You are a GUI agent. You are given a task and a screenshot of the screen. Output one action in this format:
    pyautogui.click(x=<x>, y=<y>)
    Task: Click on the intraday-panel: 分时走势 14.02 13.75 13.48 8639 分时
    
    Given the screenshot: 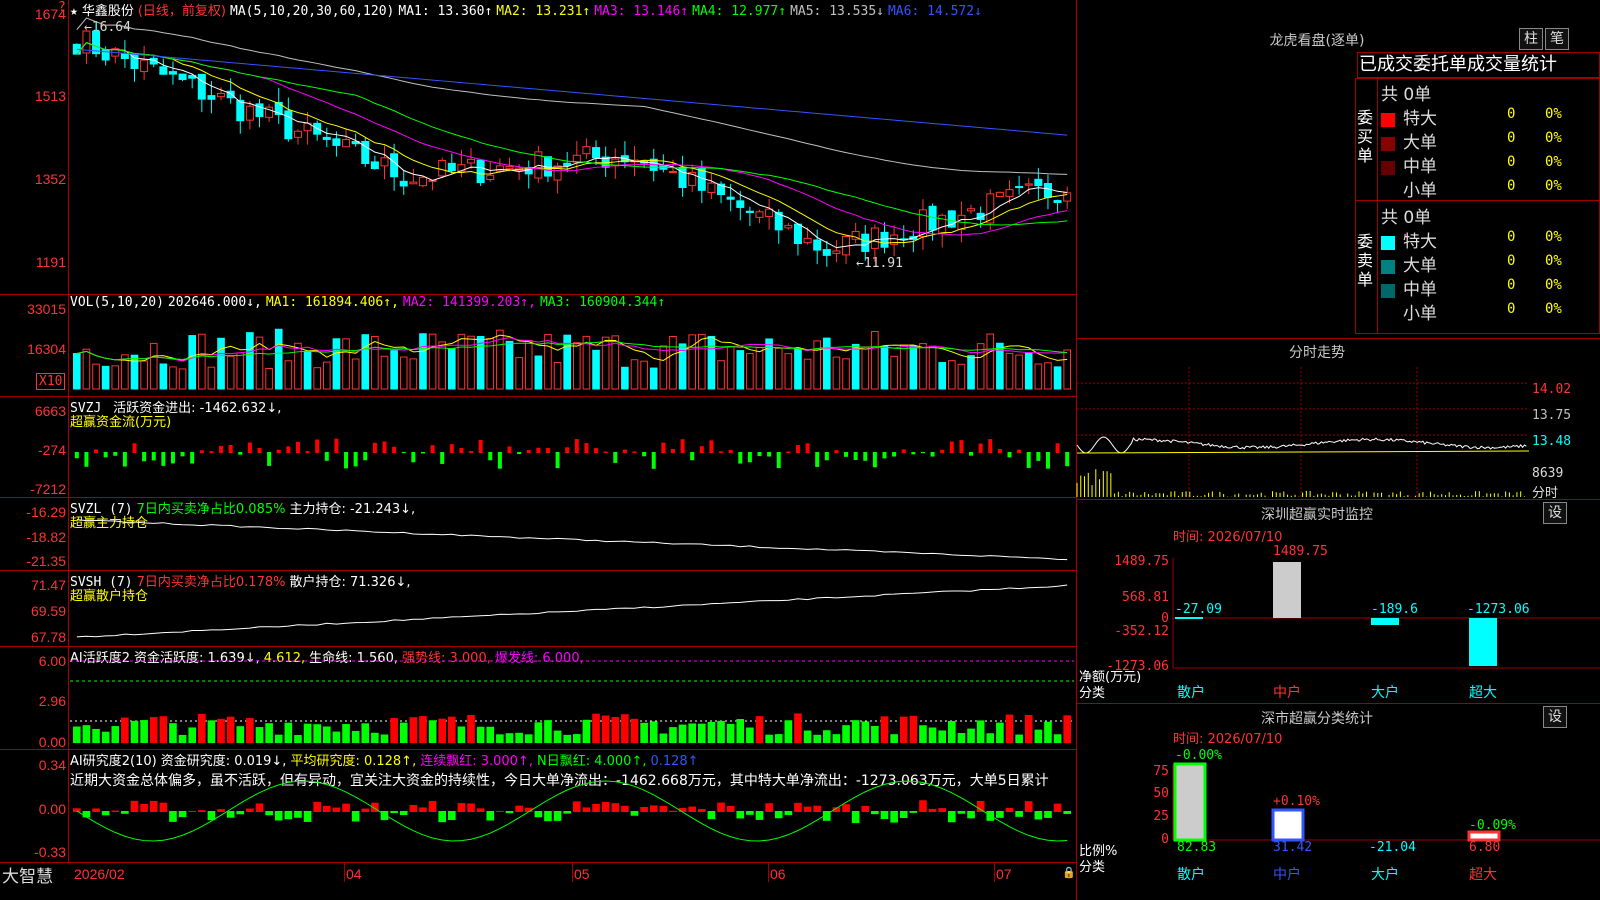 What is the action you would take?
    pyautogui.click(x=1338, y=420)
    